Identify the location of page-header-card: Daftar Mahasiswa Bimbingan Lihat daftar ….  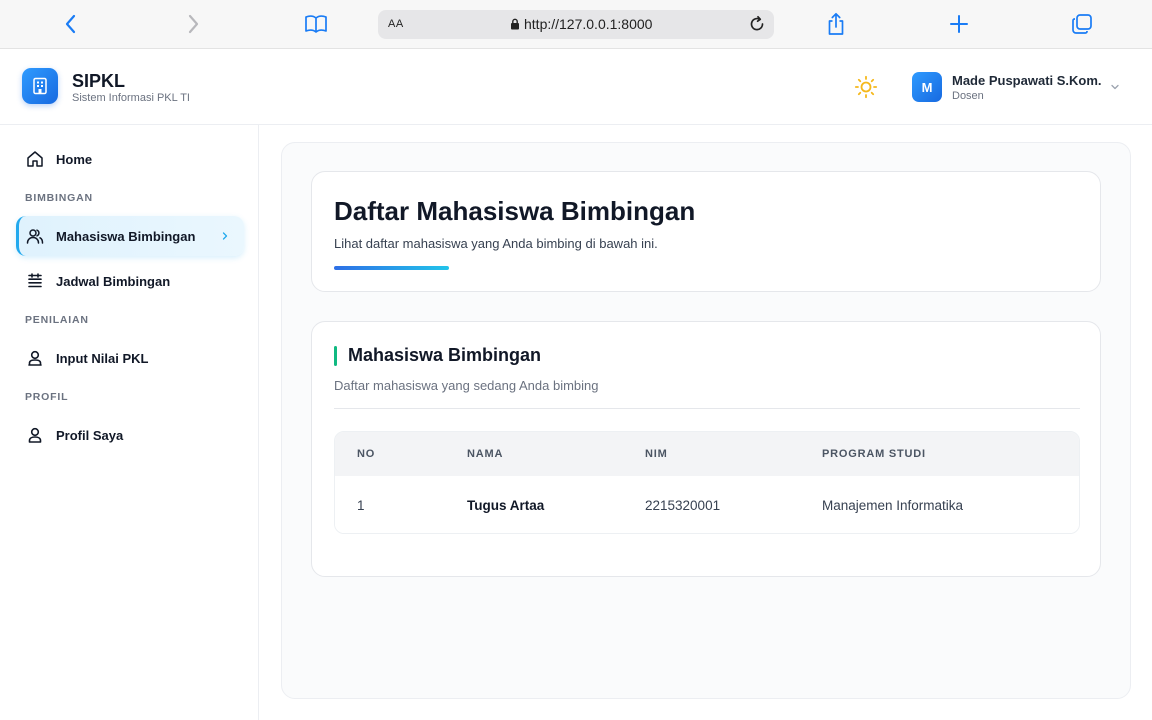
(706, 231).